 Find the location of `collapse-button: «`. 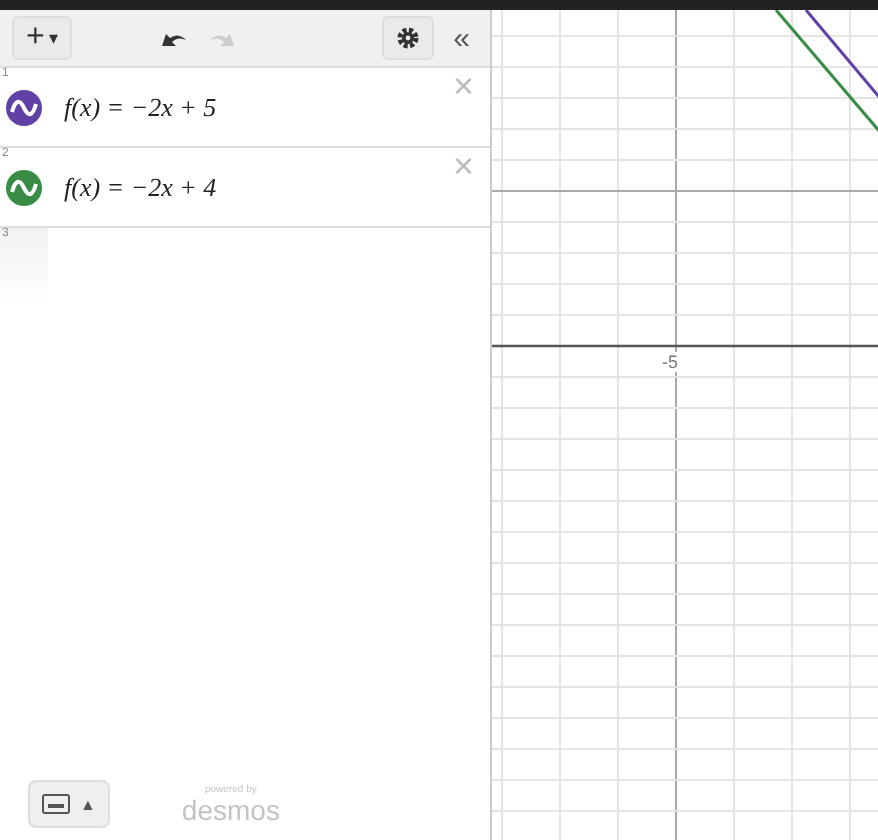

collapse-button: « is located at coordinates (461, 38).